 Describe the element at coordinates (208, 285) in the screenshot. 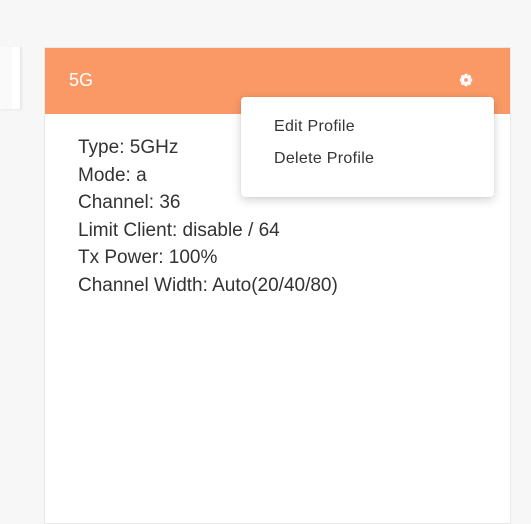

I see `detail-channel-width: Channel Width: Auto(20/40/80)` at that location.